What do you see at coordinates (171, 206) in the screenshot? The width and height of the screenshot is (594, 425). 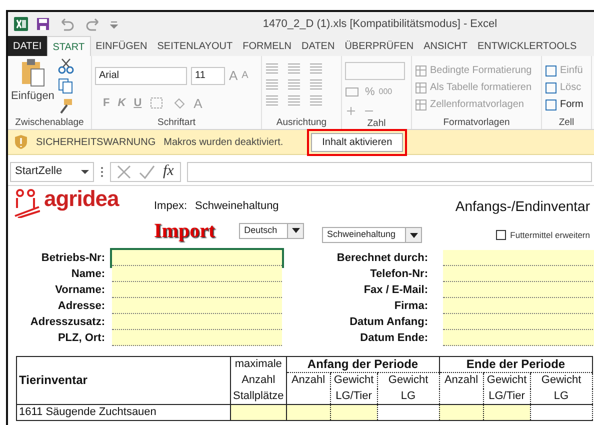 I see `impex-label: Impex:` at bounding box center [171, 206].